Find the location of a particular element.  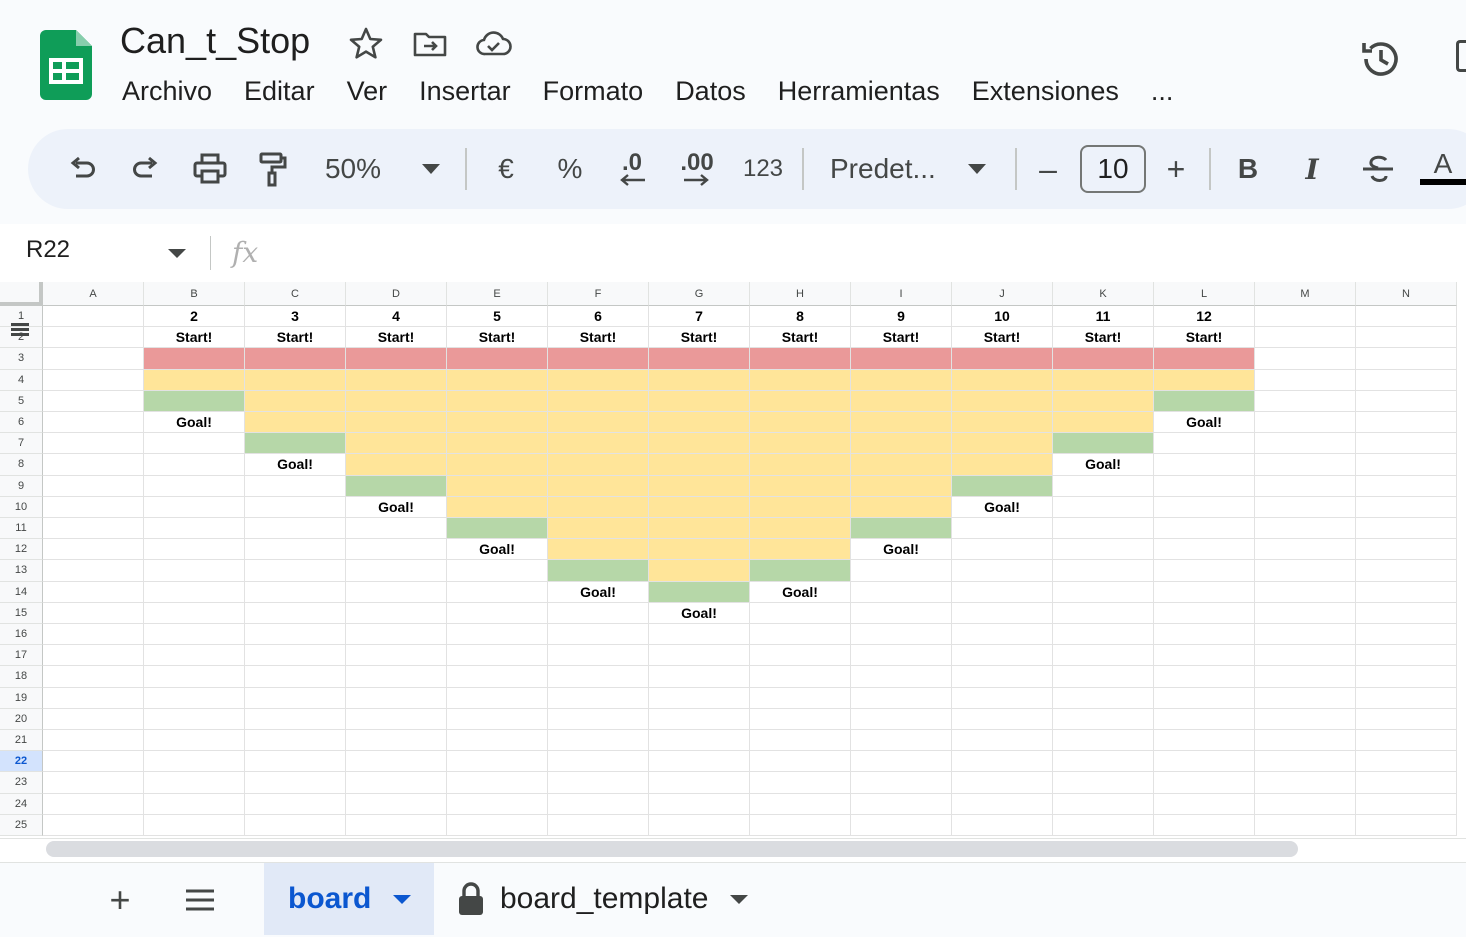

undo-button is located at coordinates (82, 169).